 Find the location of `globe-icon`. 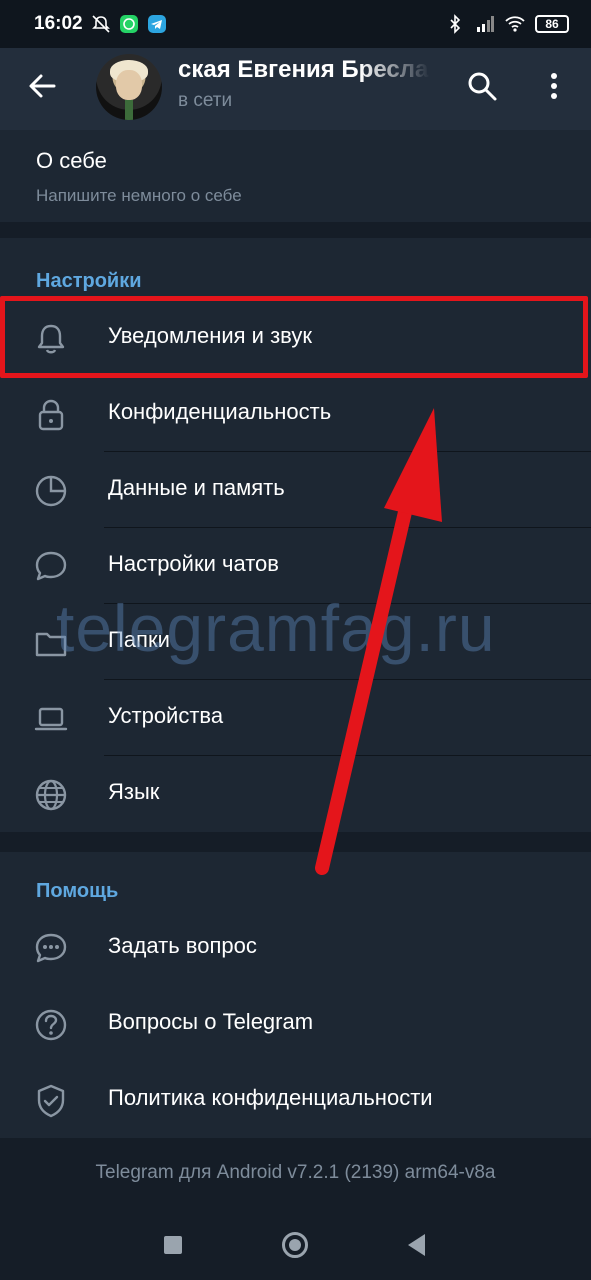

globe-icon is located at coordinates (51, 795).